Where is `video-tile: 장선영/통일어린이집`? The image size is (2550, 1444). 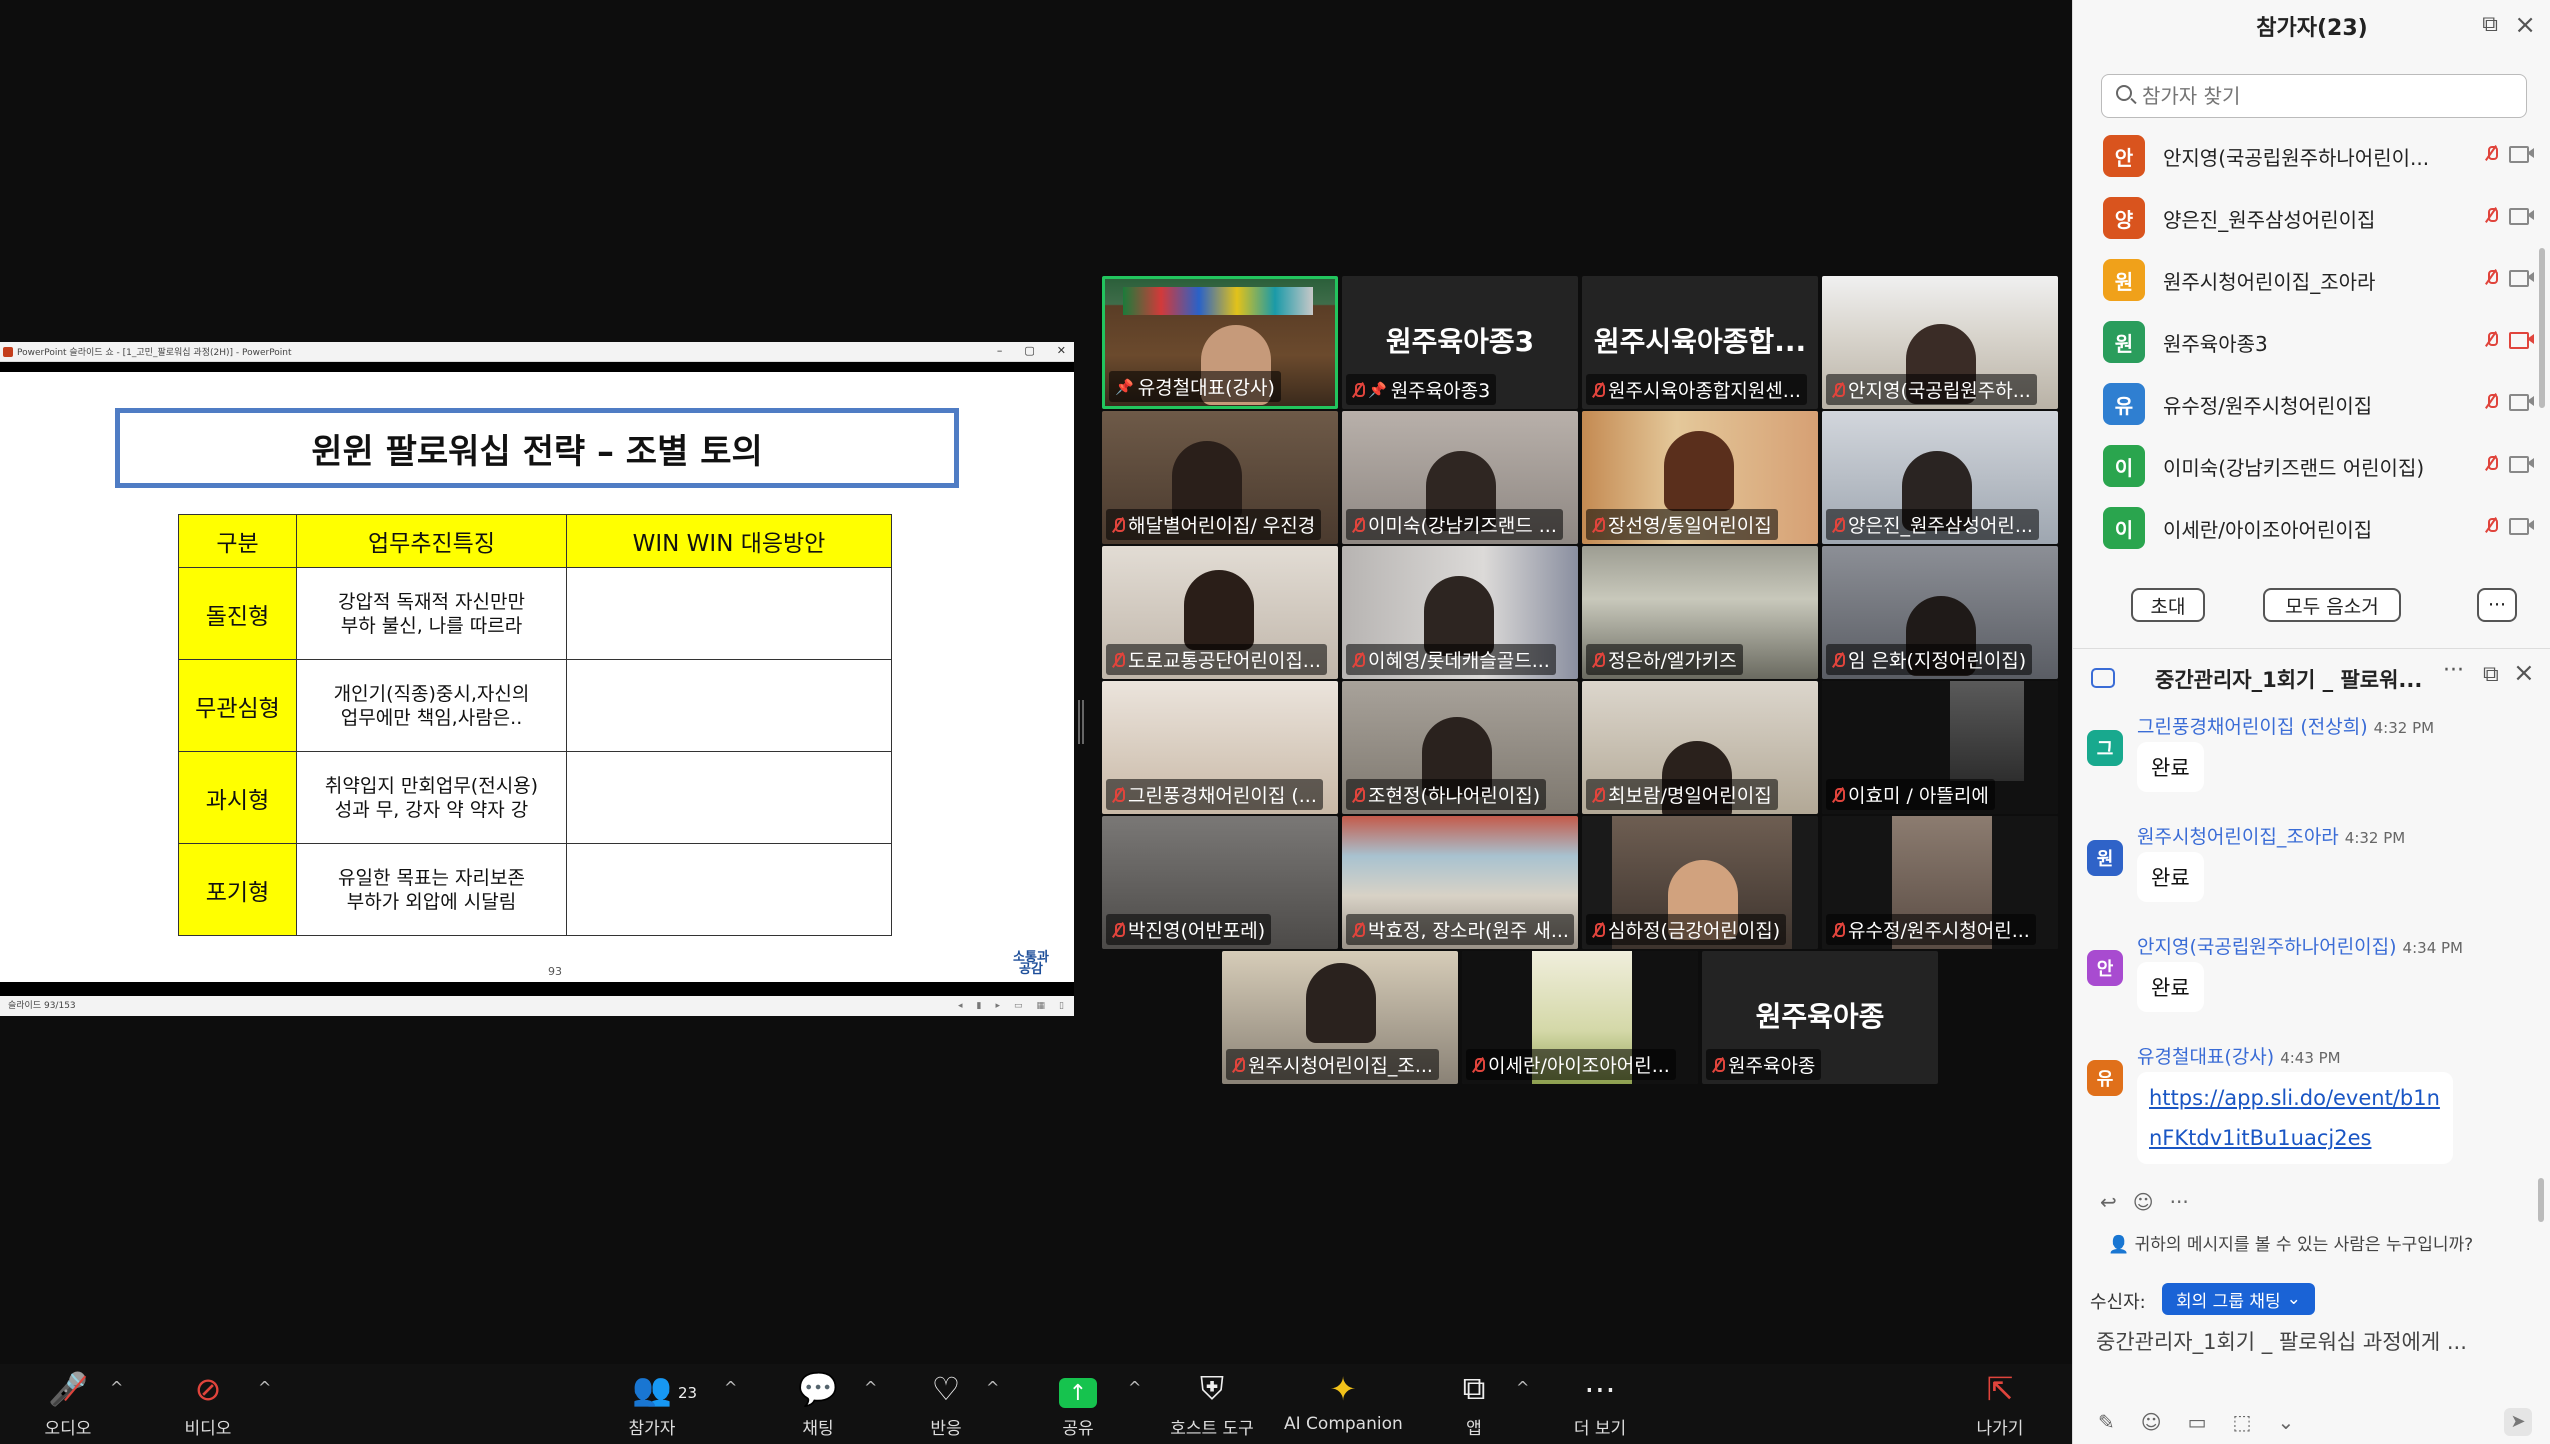
video-tile: 장선영/통일어린이집 is located at coordinates (1700, 477).